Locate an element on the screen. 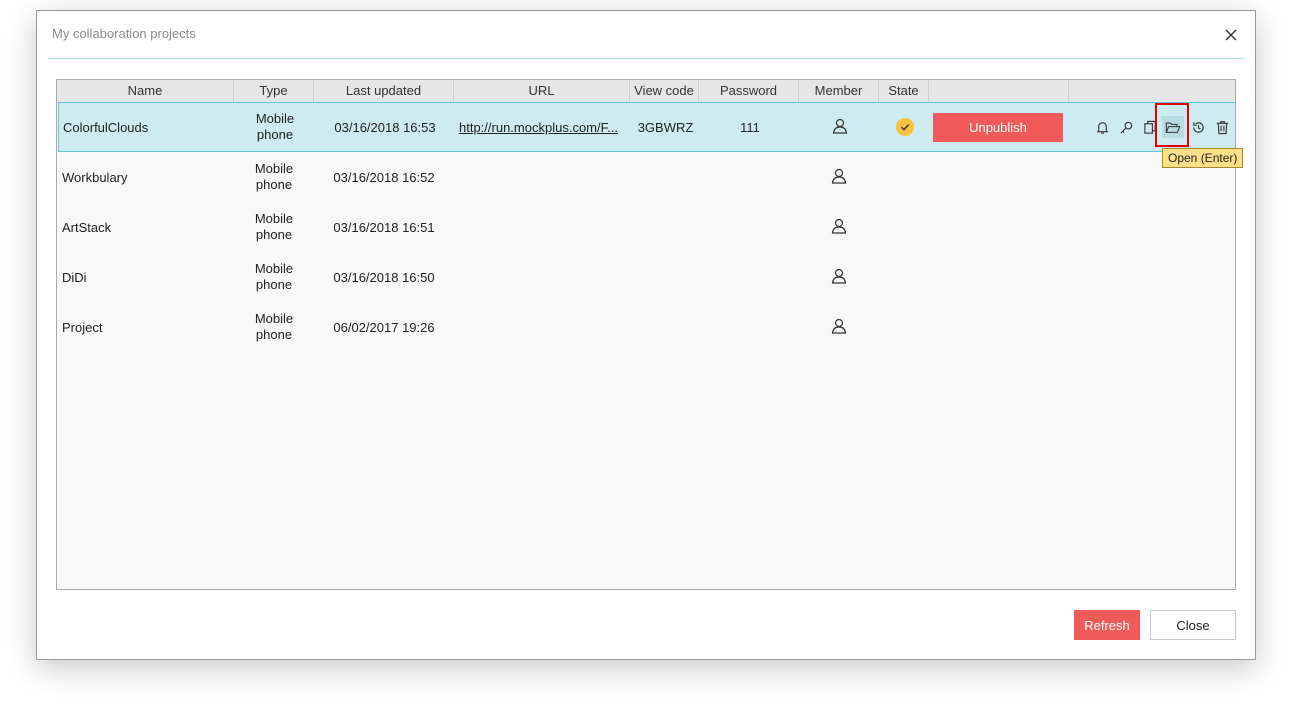 This screenshot has width=1292, height=724. bell-icon is located at coordinates (1102, 127).